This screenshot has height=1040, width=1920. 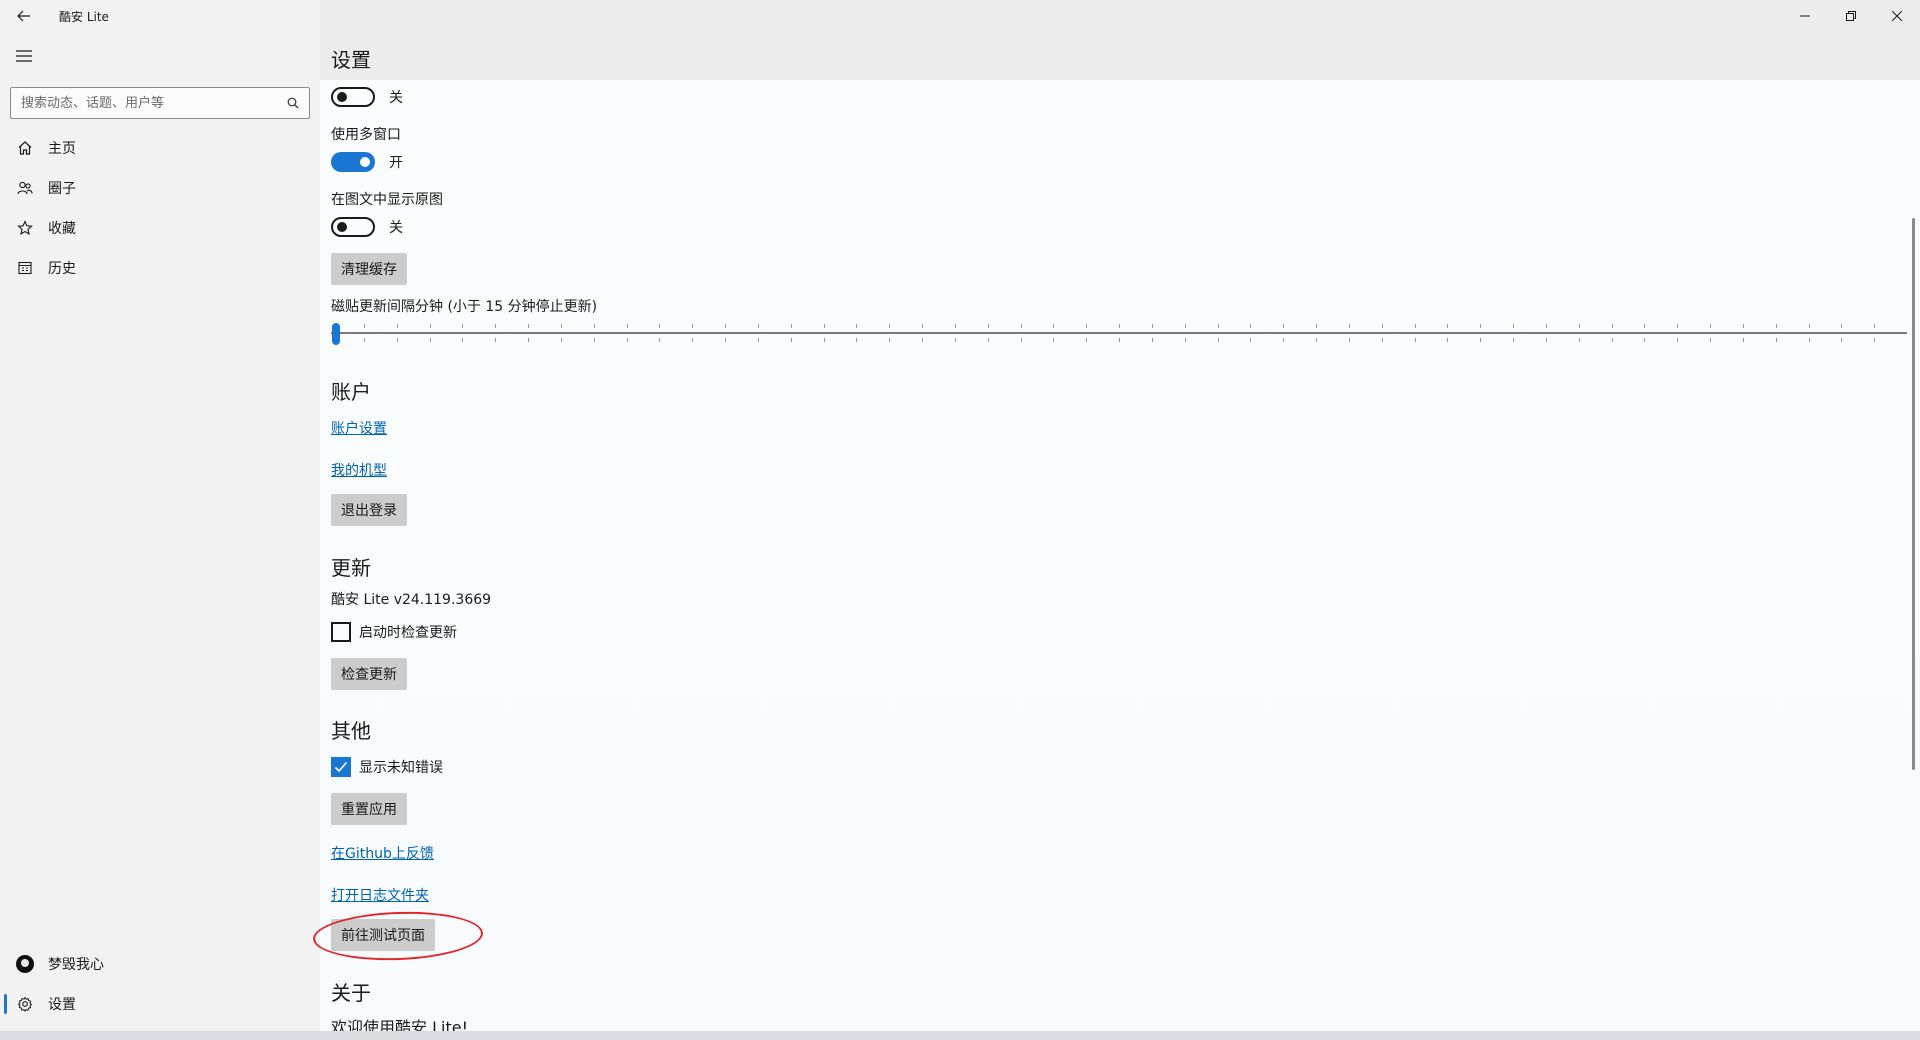 I want to click on slider-thumb, so click(x=336, y=334).